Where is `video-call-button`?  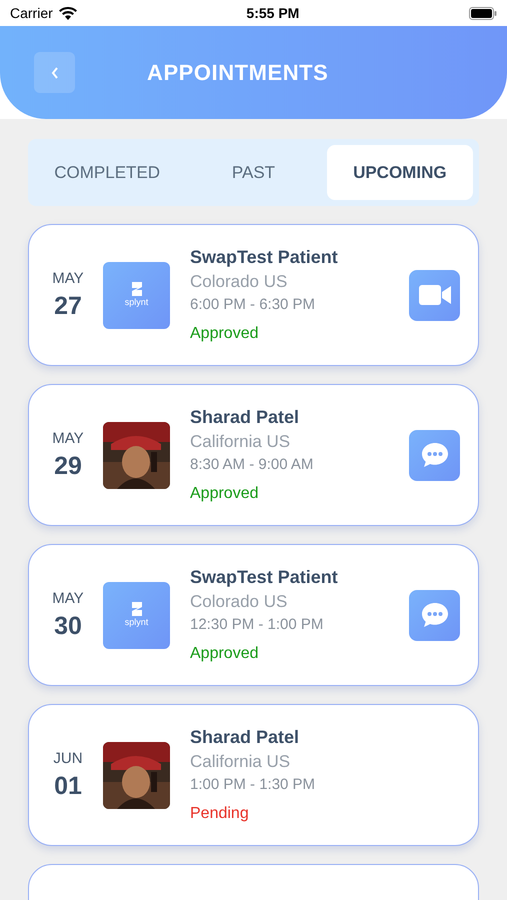
video-call-button is located at coordinates (434, 295).